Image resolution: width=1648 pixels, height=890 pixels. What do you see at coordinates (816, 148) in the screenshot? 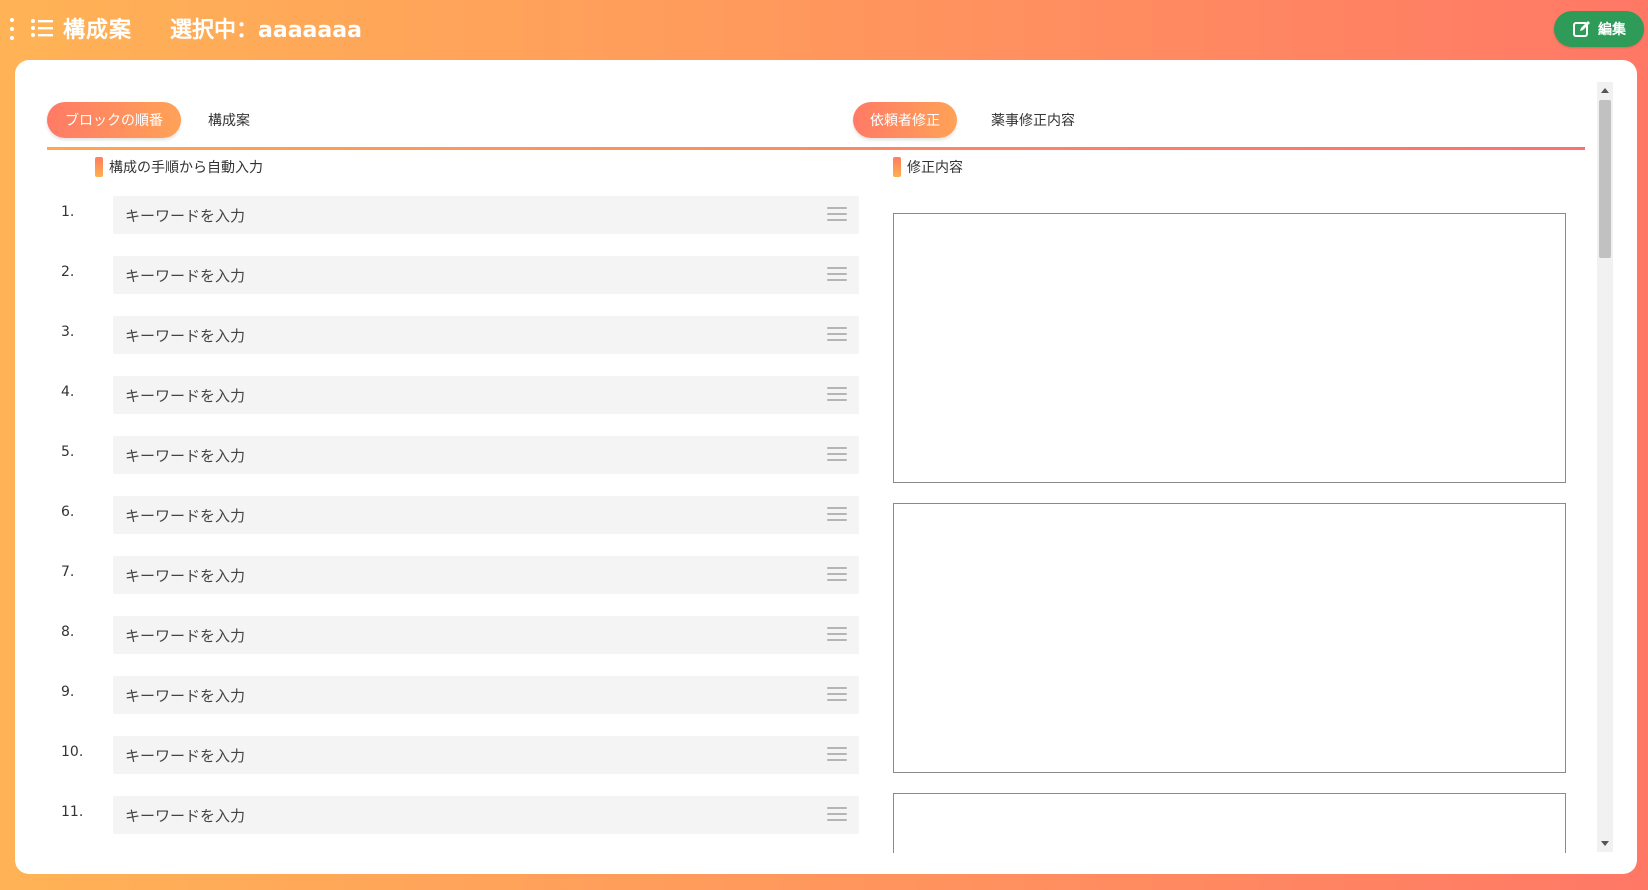
I see `tab-divider` at bounding box center [816, 148].